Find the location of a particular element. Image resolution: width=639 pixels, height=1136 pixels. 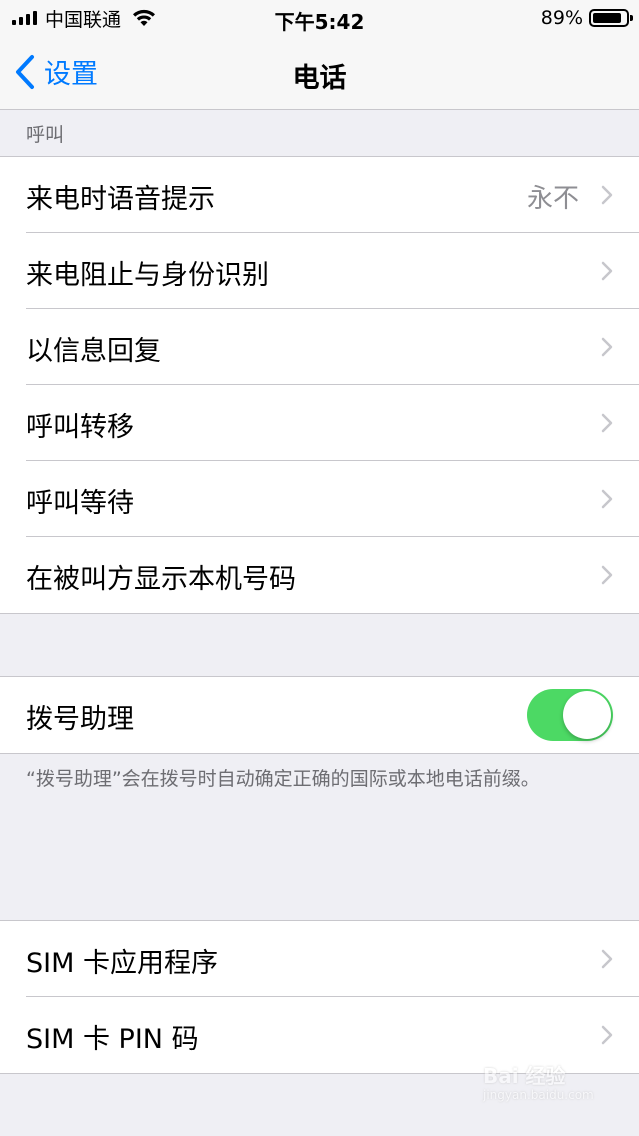

row-call-waiting: 呼叫等待 is located at coordinates (319, 498).